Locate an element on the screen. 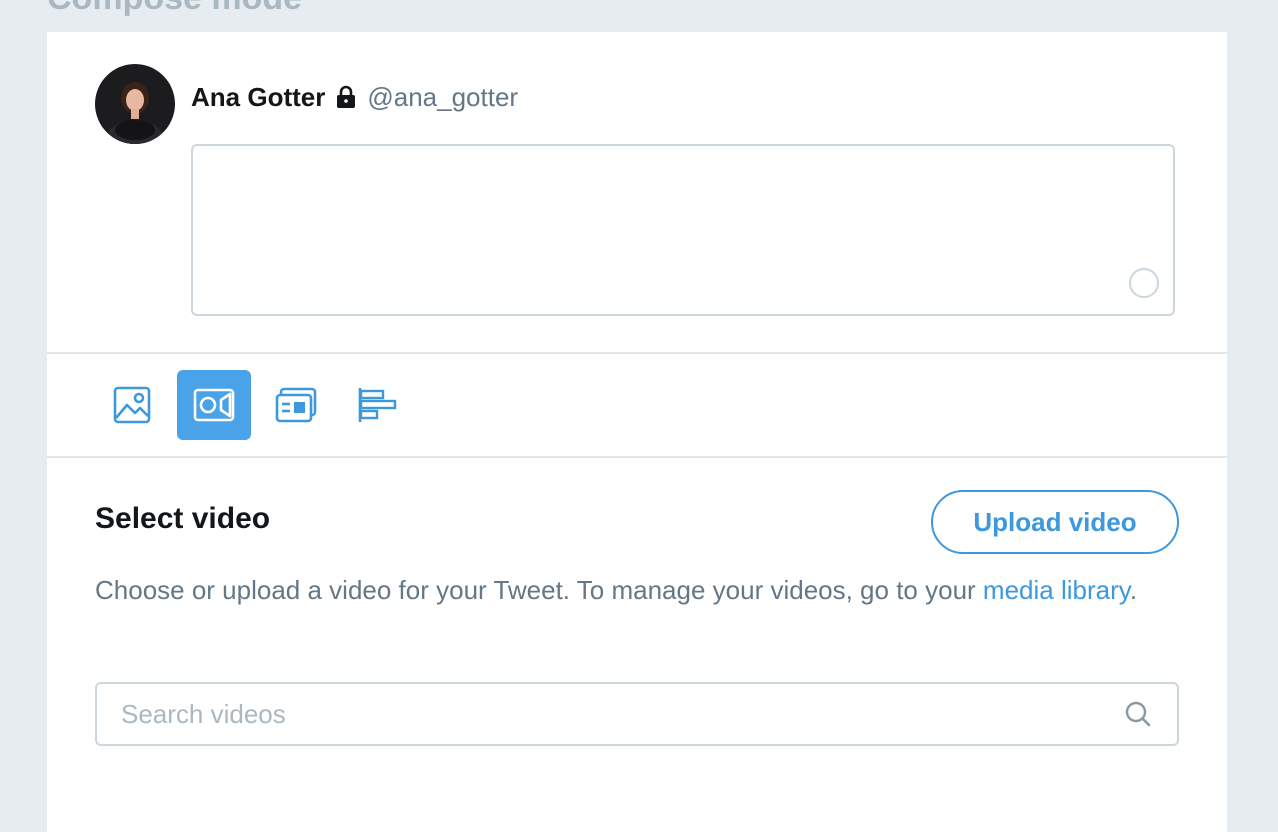 The image size is (1278, 832). user-name: Ana Gotter is located at coordinates (258, 96).